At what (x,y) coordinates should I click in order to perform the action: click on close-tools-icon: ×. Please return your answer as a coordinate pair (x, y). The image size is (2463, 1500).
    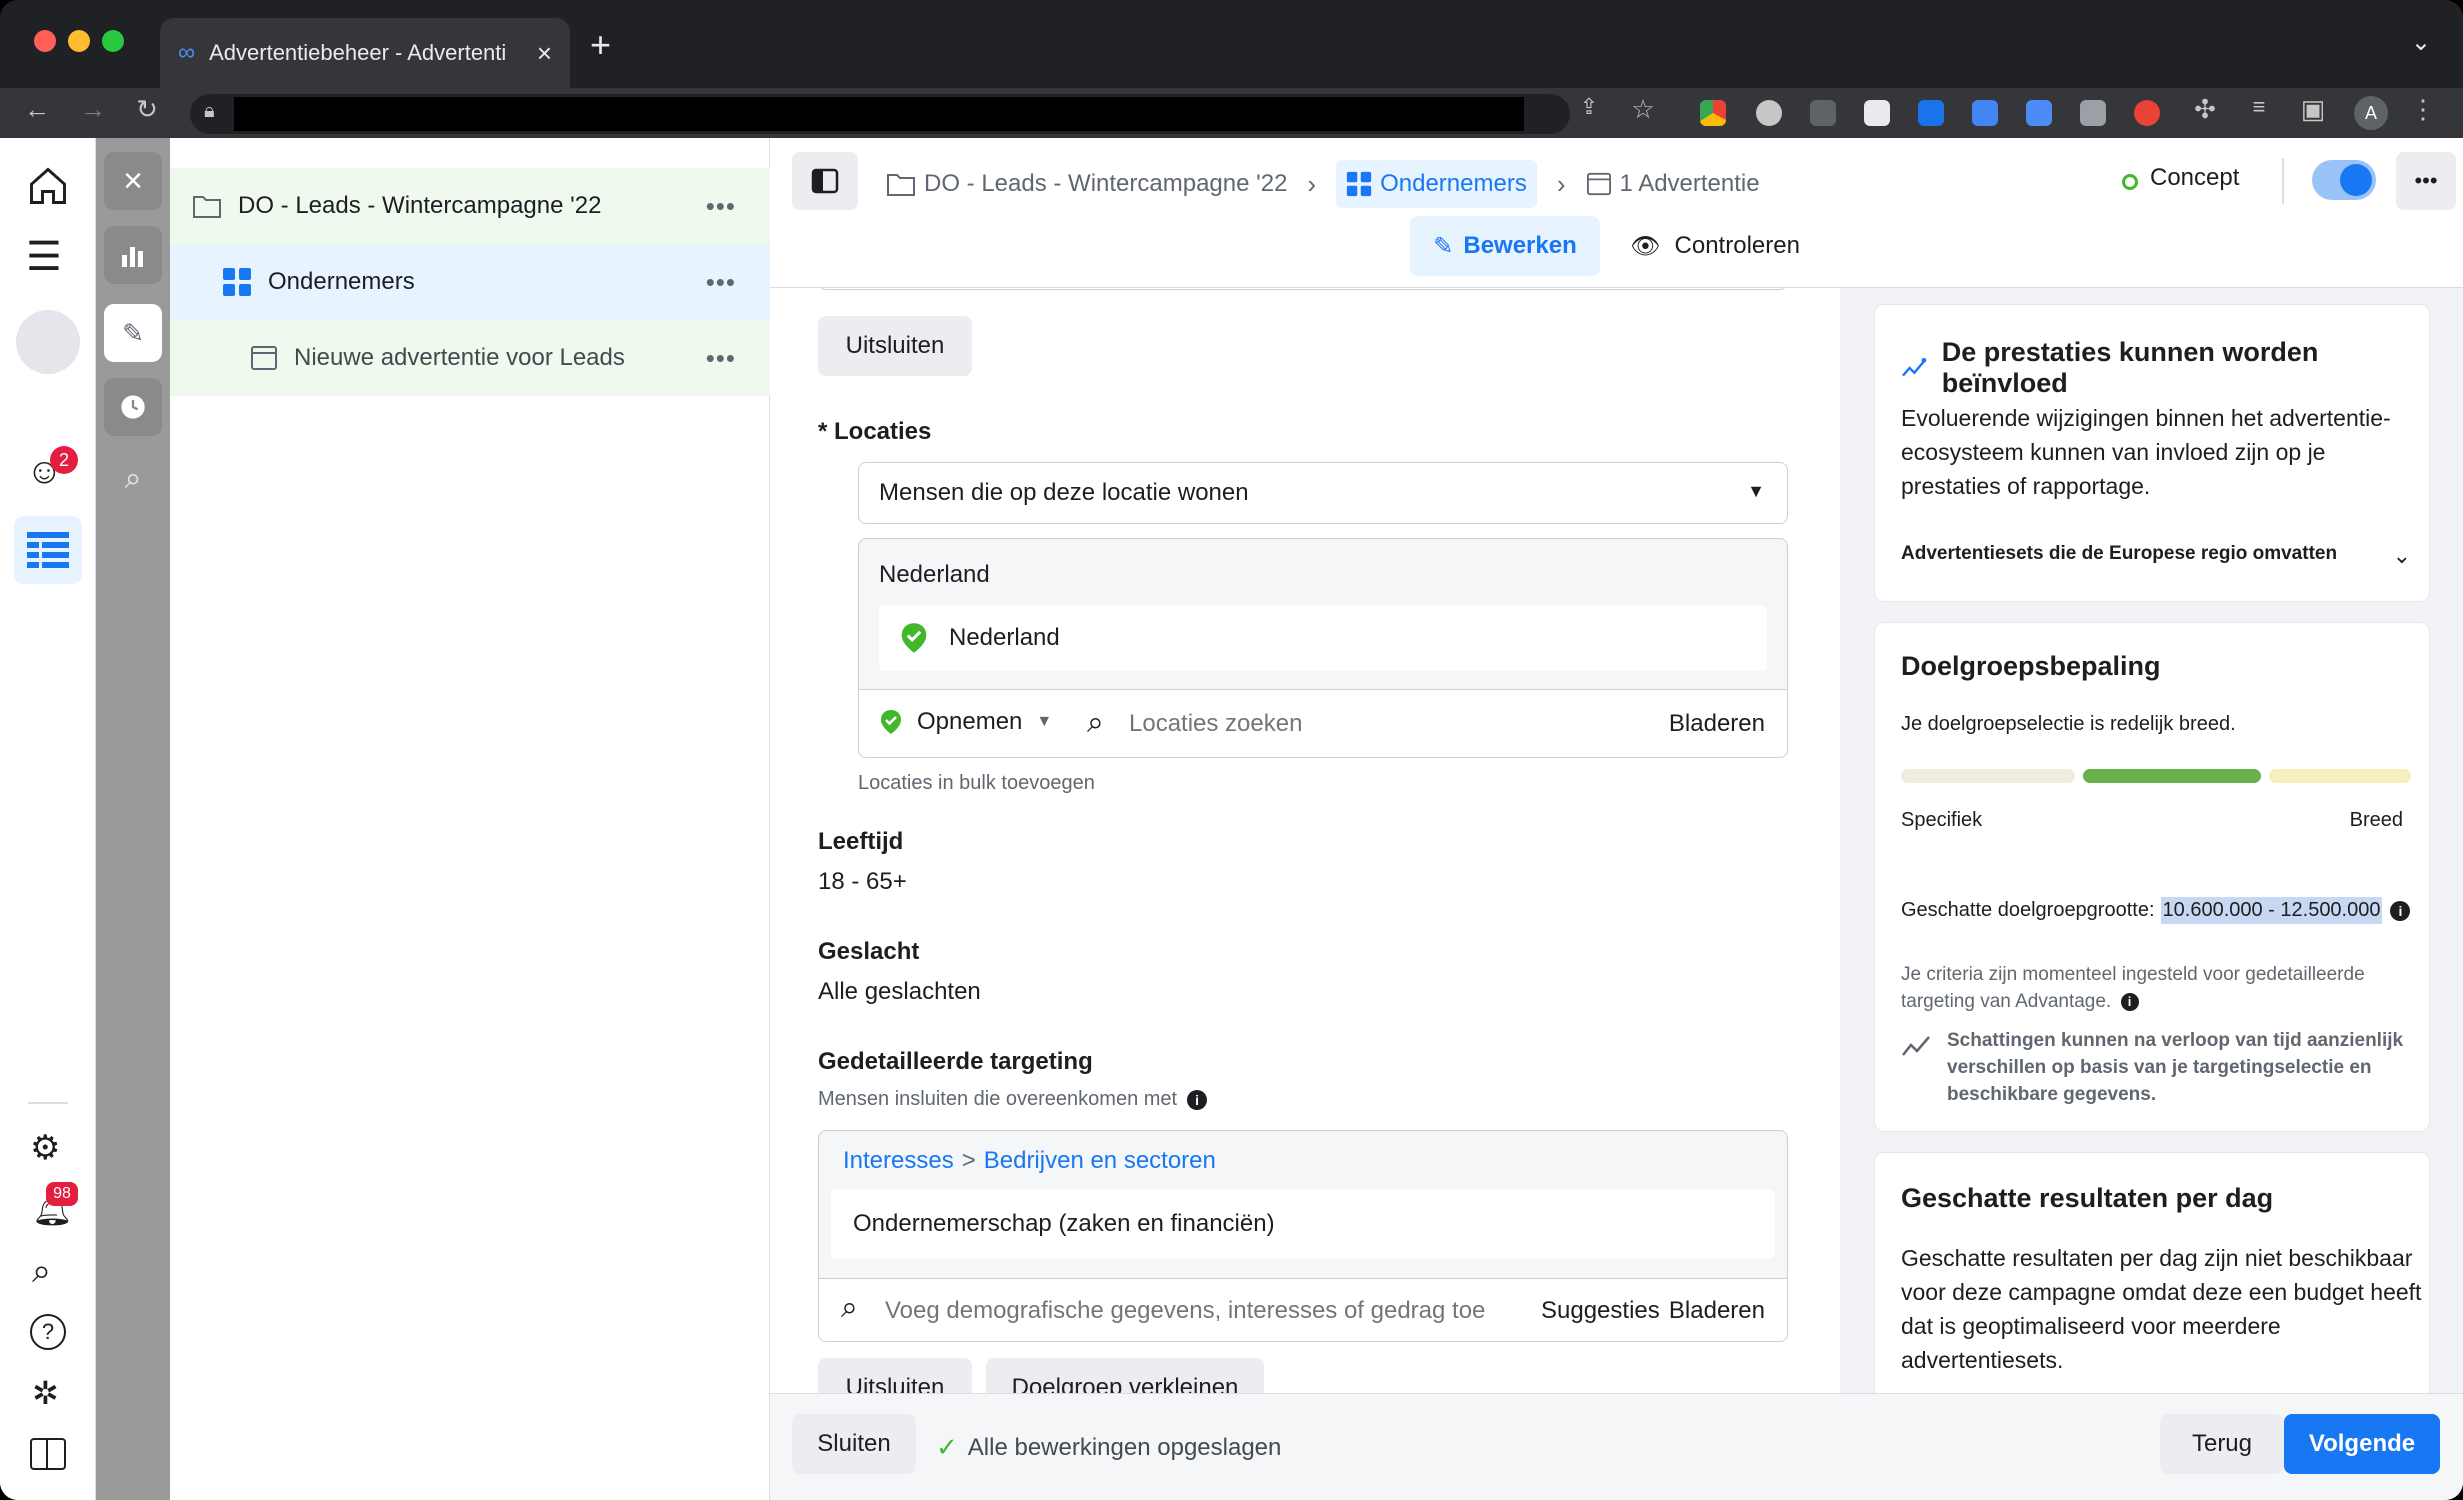
    Looking at the image, I should click on (133, 181).